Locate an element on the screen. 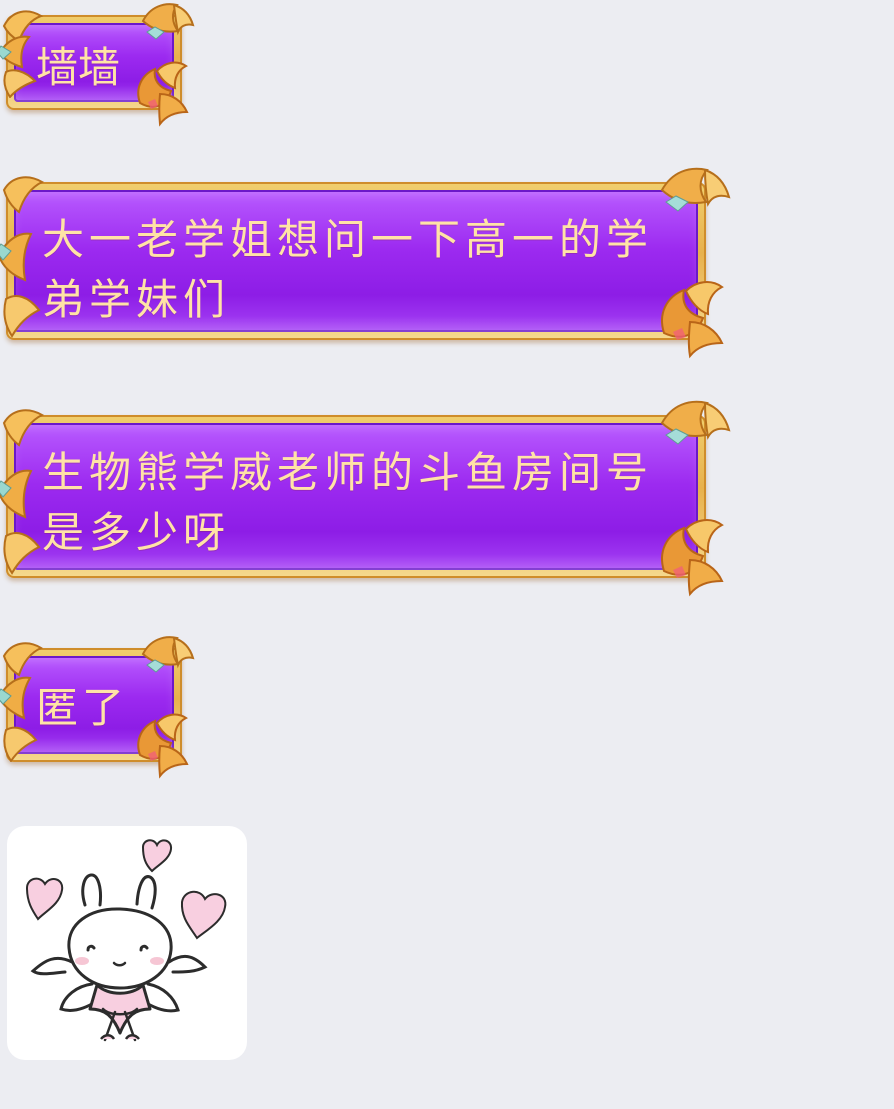 The width and height of the screenshot is (894, 1109). message-bubble-inner: 大一老学姐想问一下高一的学弟学妹们 is located at coordinates (356, 261).